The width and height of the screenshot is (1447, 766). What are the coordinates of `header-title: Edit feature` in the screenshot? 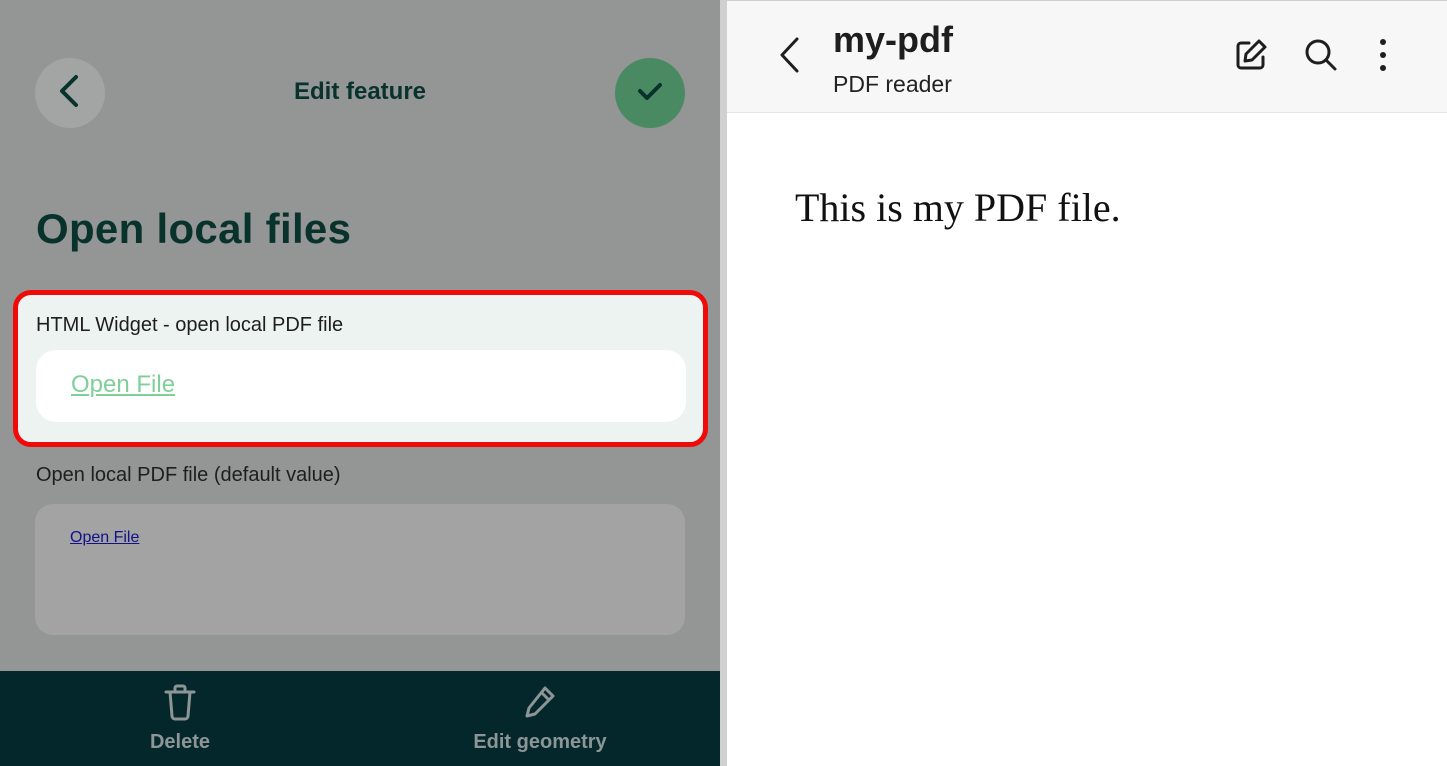 It's located at (360, 91).